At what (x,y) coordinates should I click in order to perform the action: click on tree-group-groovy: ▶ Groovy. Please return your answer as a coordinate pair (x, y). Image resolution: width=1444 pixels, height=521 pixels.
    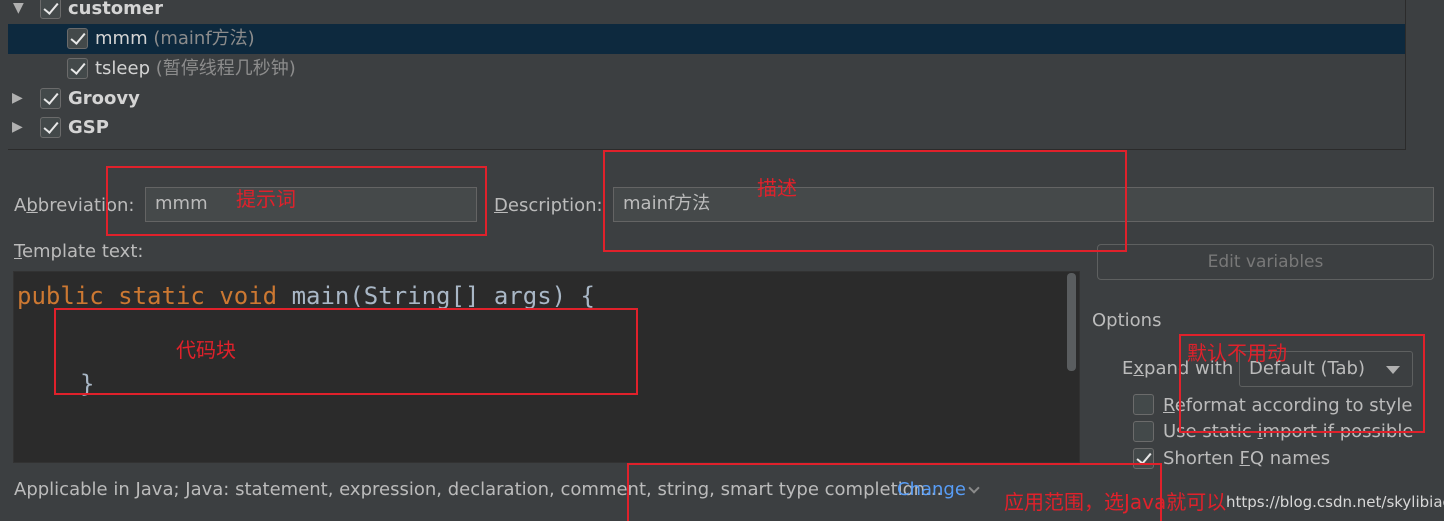
    Looking at the image, I should click on (706, 99).